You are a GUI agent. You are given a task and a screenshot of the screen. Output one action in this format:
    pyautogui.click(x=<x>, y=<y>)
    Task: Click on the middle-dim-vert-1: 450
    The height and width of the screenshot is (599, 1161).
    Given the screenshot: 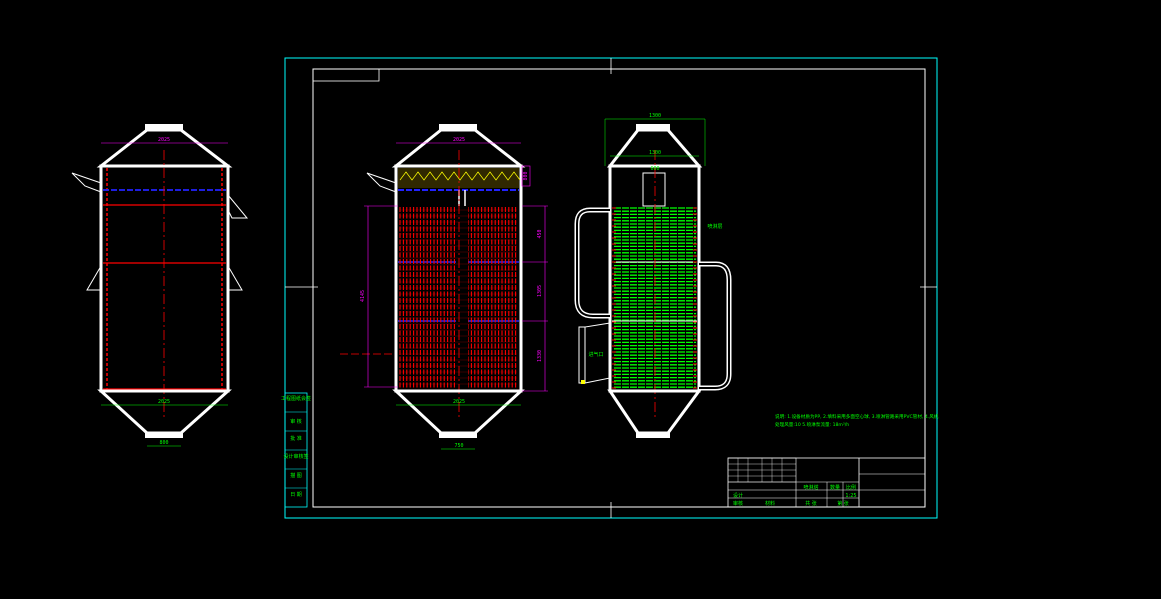 What is the action you would take?
    pyautogui.click(x=540, y=233)
    